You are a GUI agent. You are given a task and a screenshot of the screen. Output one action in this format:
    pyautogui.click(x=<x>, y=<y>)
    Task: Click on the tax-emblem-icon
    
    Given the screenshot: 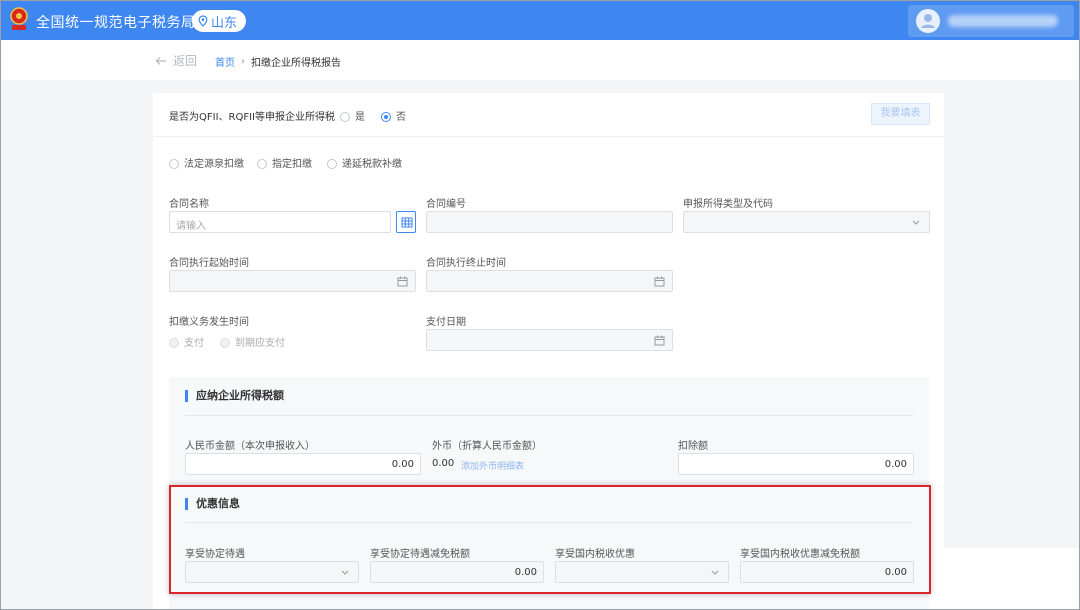 What is the action you would take?
    pyautogui.click(x=19, y=18)
    